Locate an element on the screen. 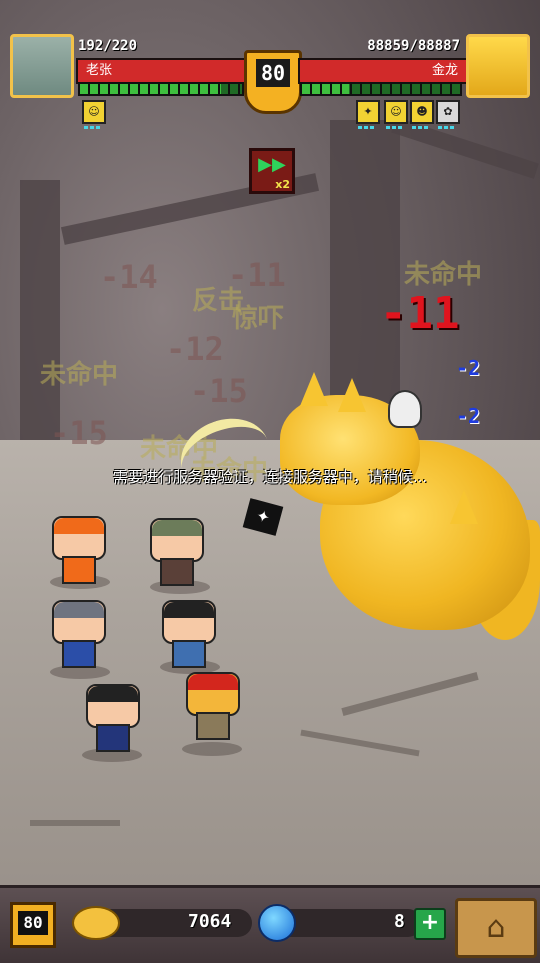  player-level-badge: 80 is located at coordinates (33, 925).